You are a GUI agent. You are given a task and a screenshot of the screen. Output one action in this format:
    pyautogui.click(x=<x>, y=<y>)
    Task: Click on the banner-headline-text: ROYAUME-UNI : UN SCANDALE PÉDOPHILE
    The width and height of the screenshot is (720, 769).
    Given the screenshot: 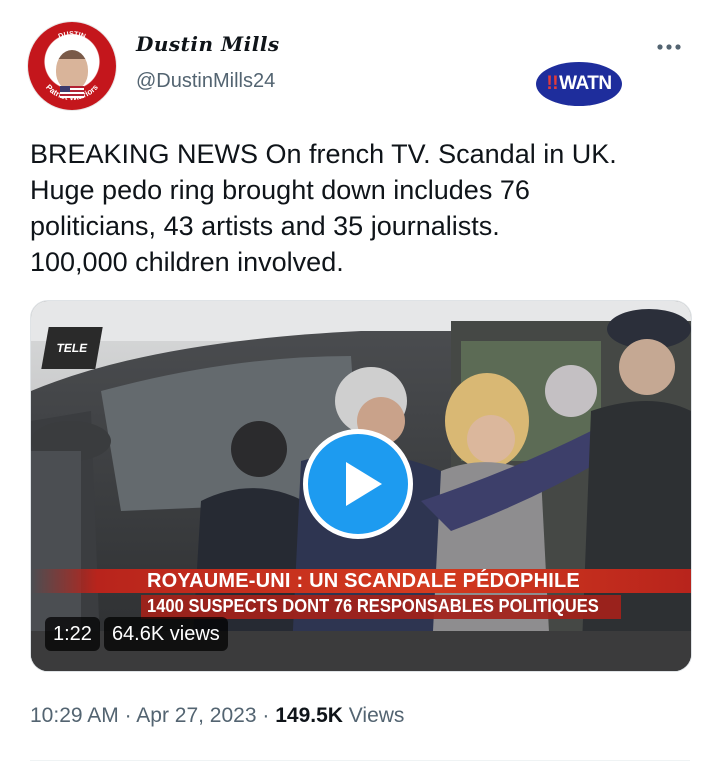 What is the action you would take?
    pyautogui.click(x=363, y=581)
    